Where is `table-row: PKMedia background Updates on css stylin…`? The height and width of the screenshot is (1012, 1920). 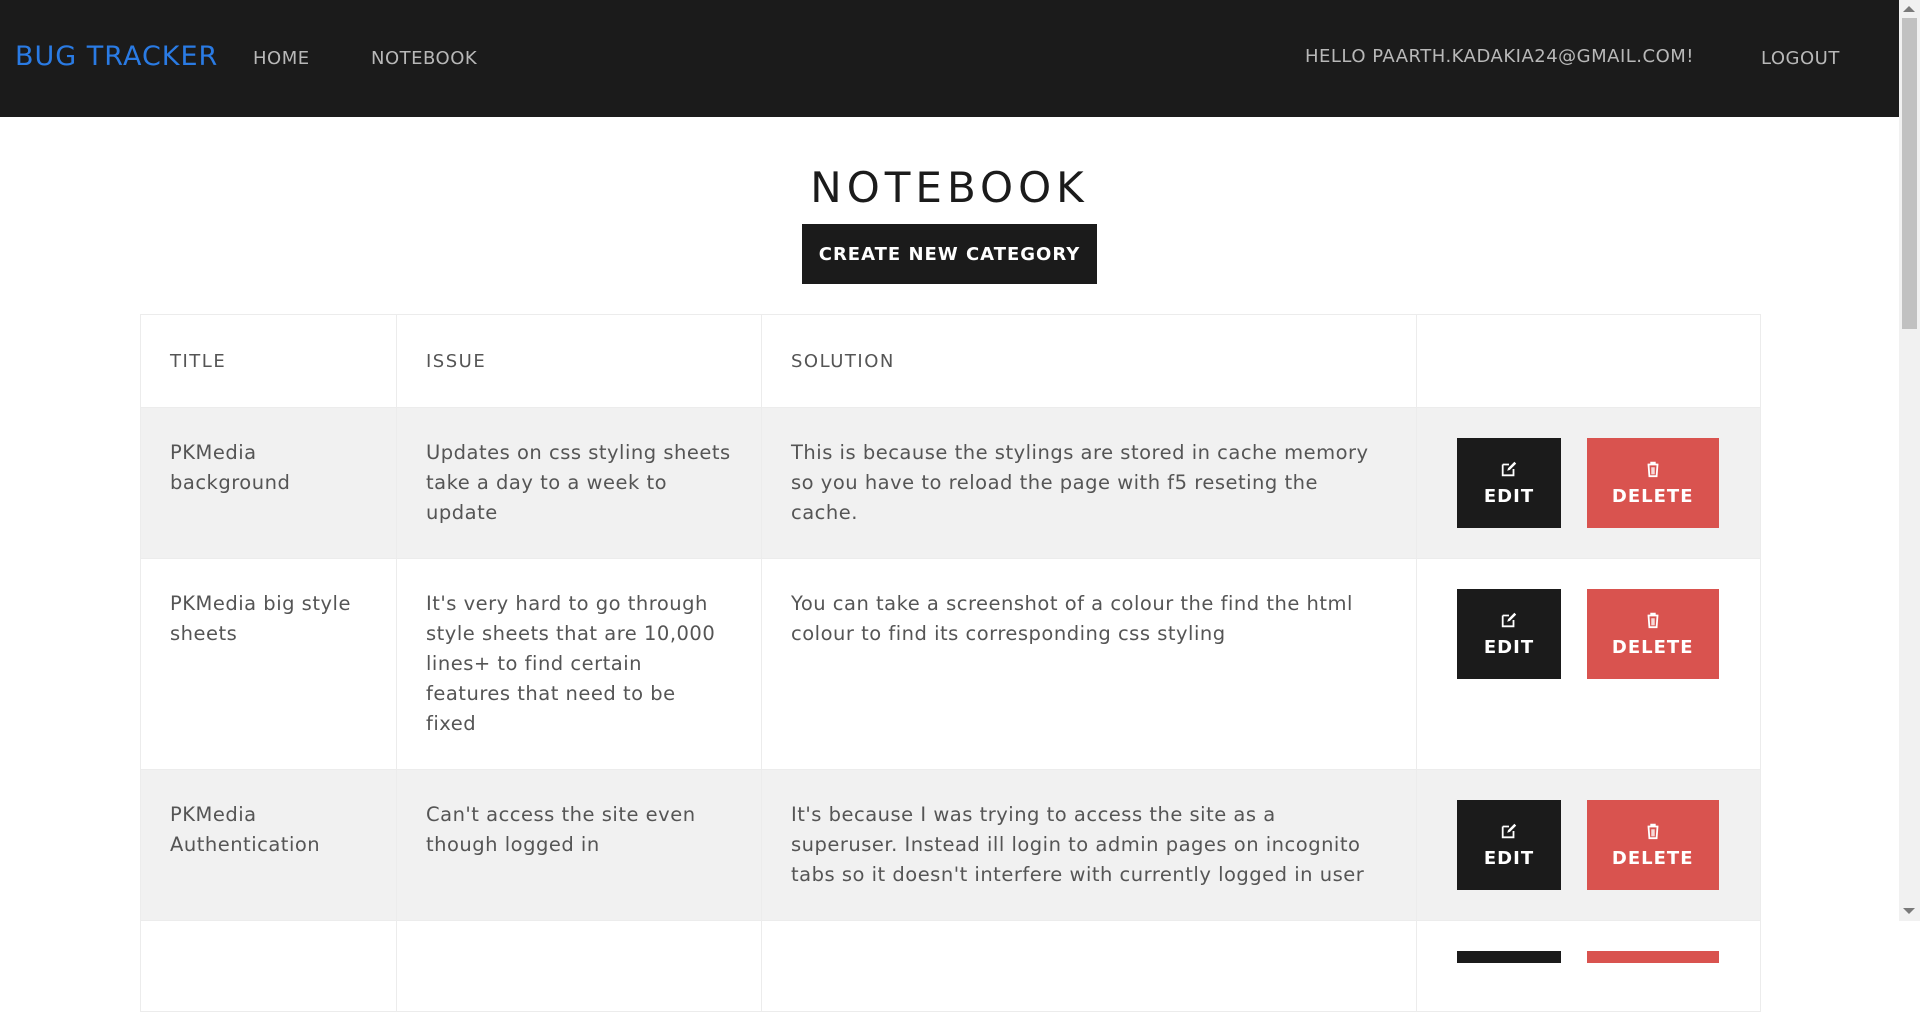 table-row: PKMedia background Updates on css stylin… is located at coordinates (950, 483).